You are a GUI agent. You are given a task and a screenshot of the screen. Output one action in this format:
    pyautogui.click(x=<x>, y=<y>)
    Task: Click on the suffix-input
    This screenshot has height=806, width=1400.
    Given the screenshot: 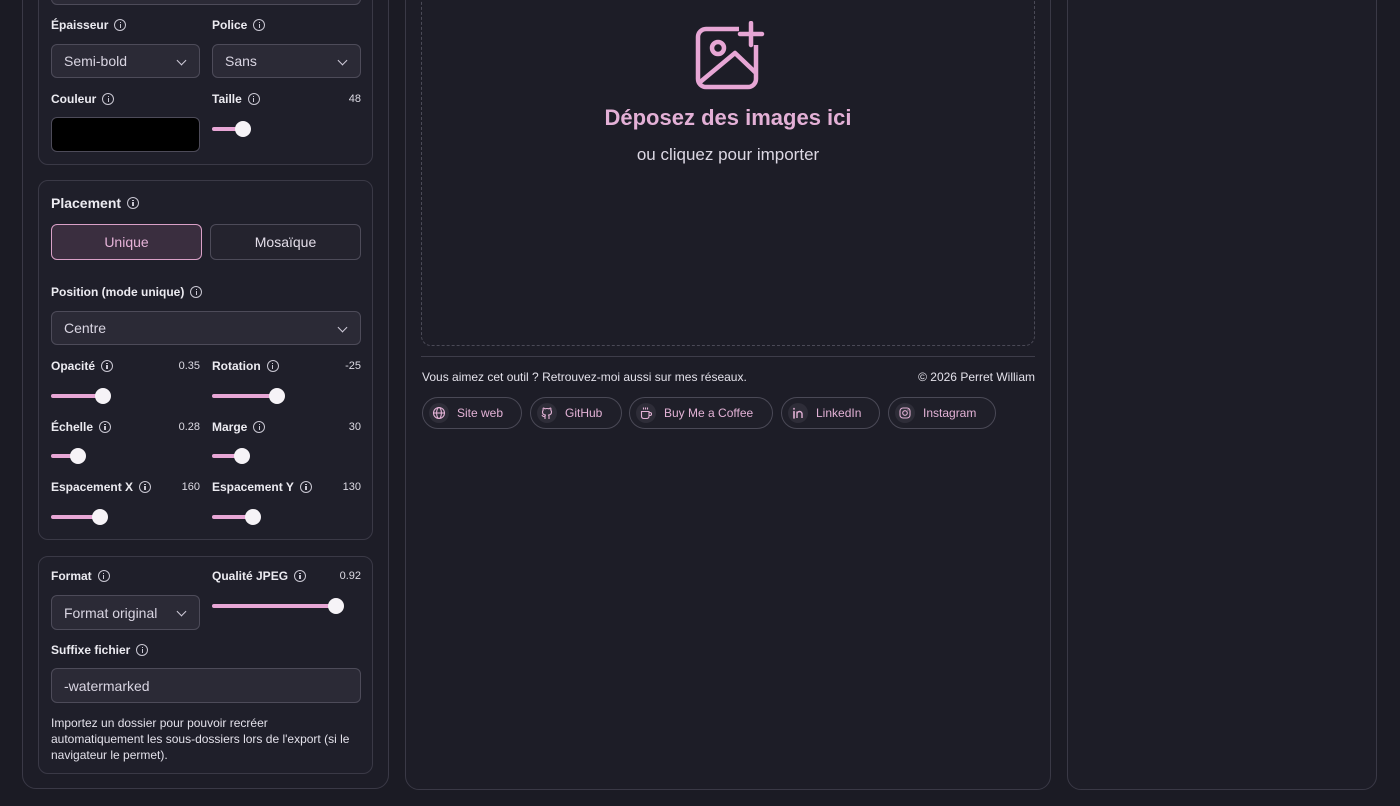 What is the action you would take?
    pyautogui.click(x=206, y=685)
    